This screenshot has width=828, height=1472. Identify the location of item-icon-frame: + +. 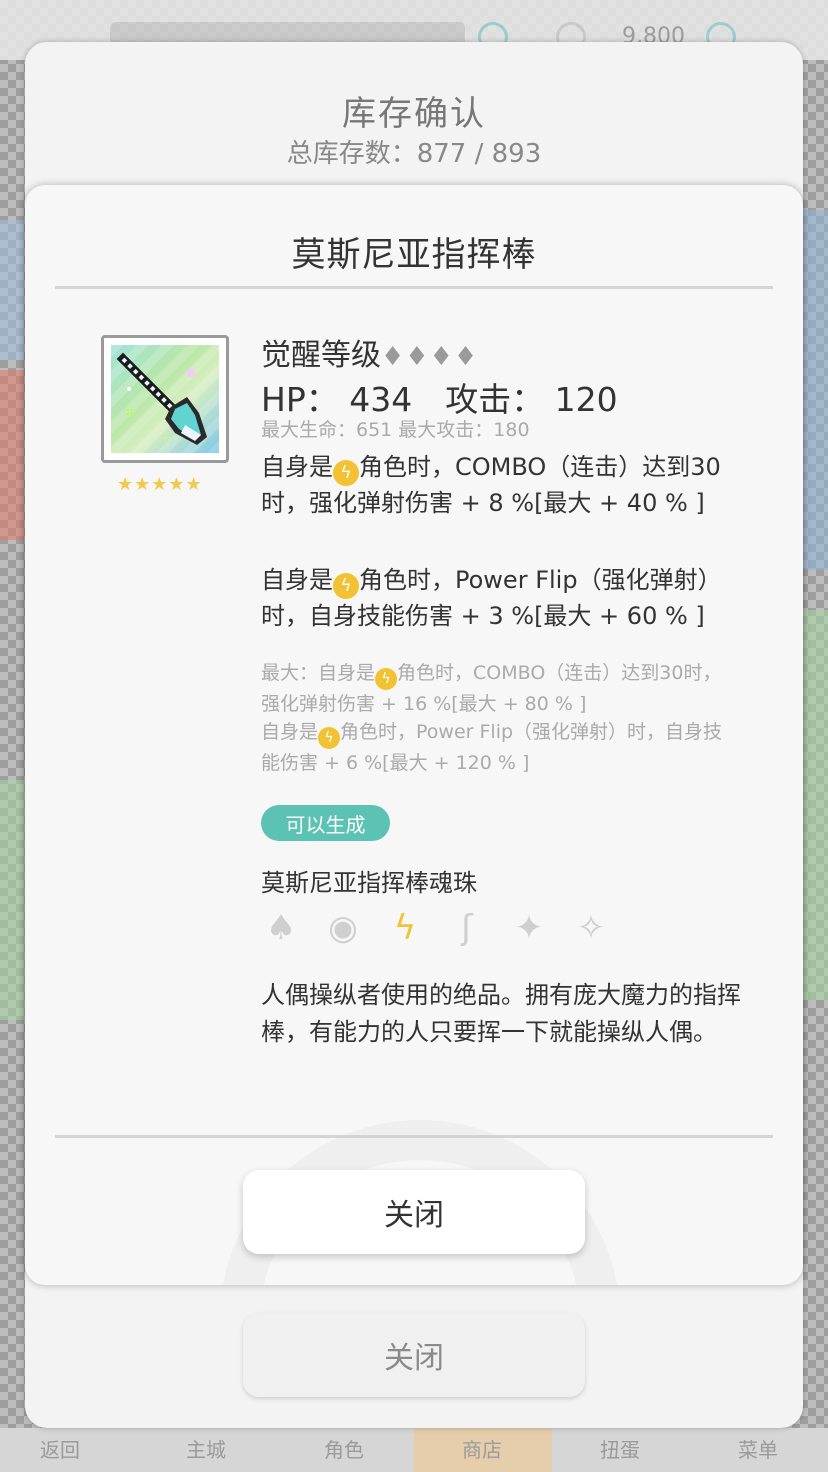
(165, 399).